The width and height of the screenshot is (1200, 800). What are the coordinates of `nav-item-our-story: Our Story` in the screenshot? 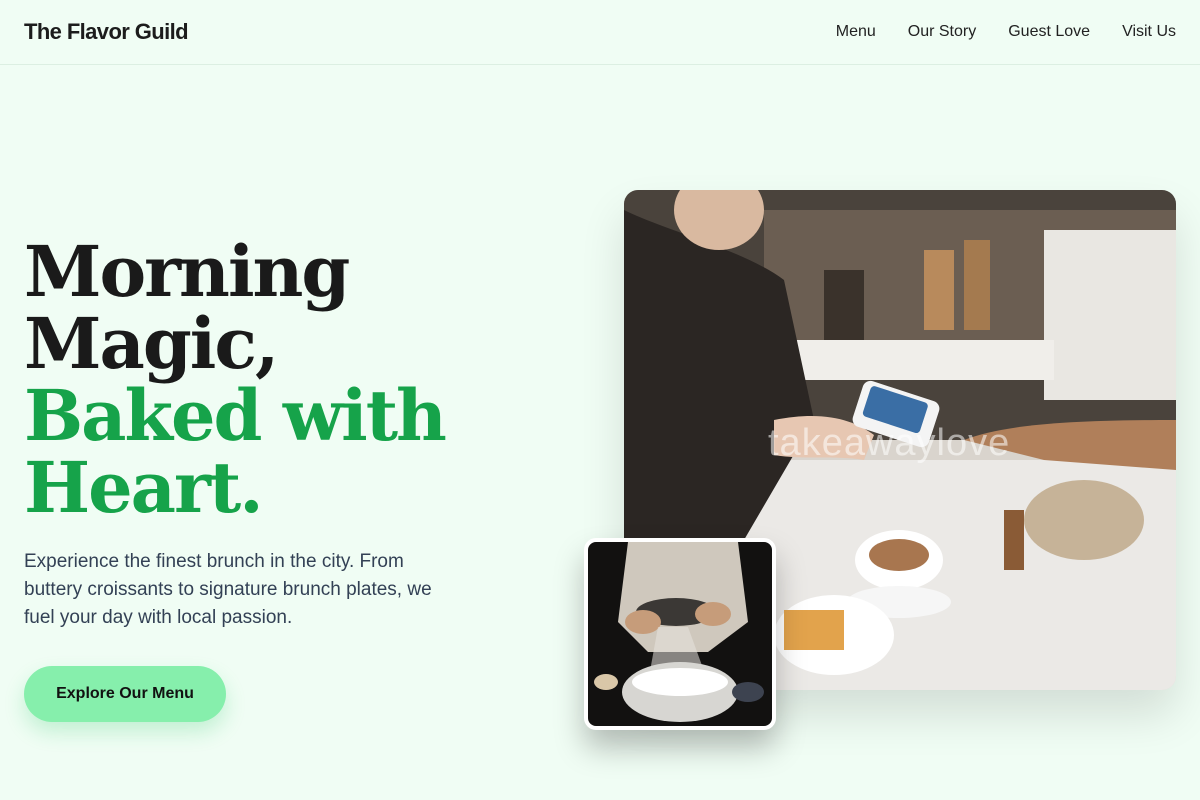 It's located at (942, 32).